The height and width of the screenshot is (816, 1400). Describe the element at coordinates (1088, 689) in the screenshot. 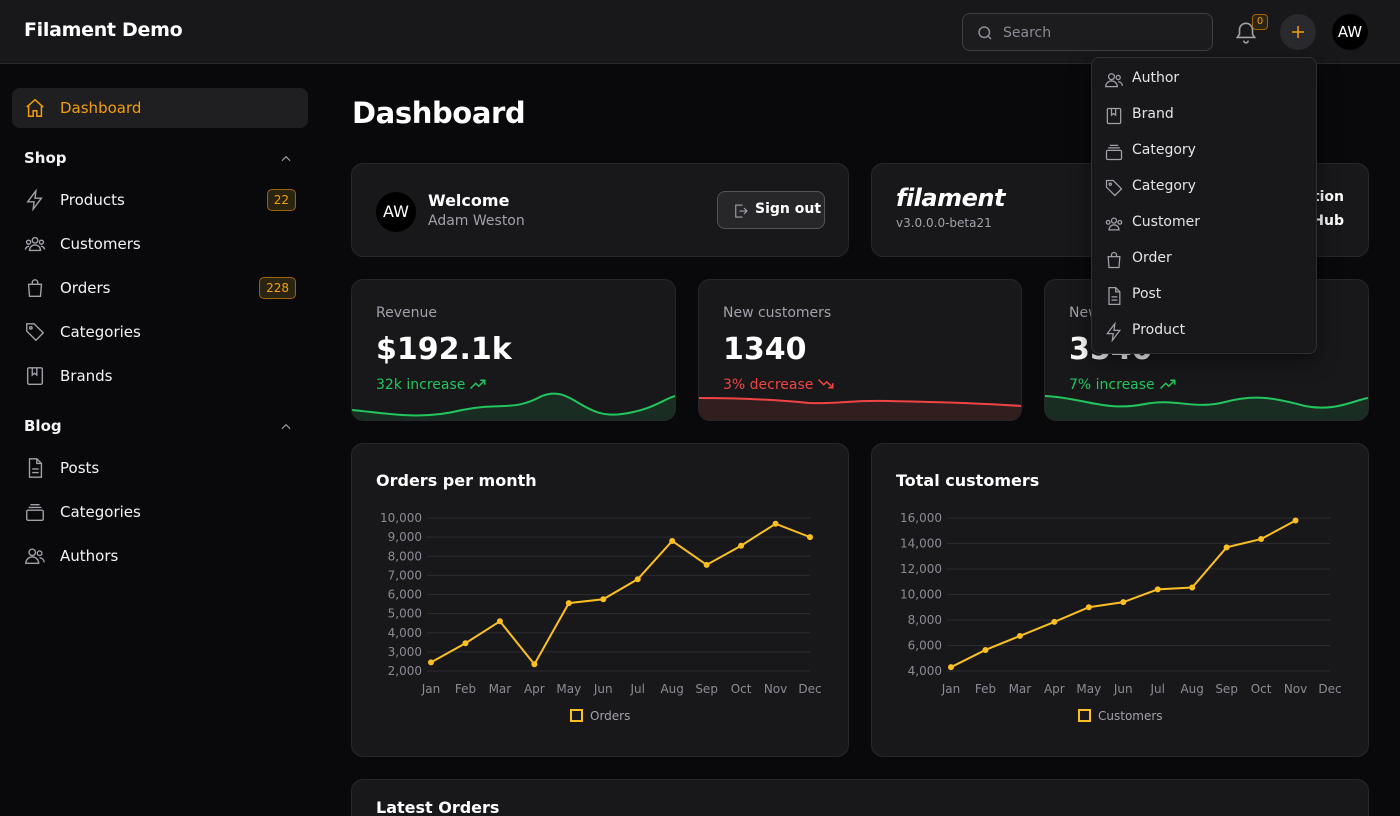

I see `x-tick-label: May` at that location.